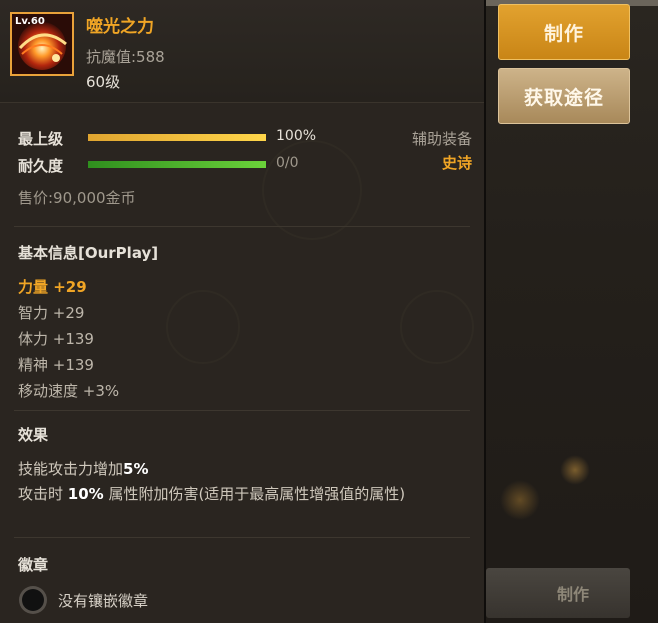 The height and width of the screenshot is (623, 658). I want to click on durability-bar-fill, so click(177, 164).